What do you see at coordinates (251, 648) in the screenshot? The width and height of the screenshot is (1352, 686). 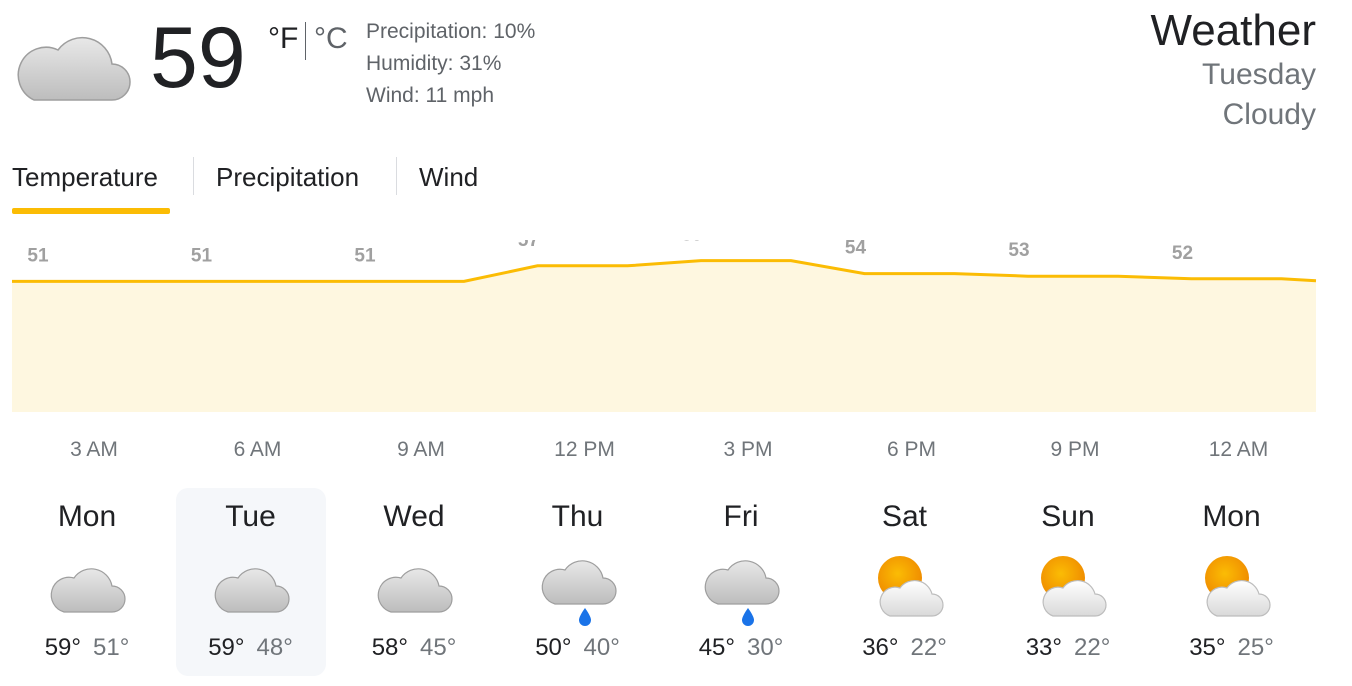 I see `forecast-temps: 59° 48°` at bounding box center [251, 648].